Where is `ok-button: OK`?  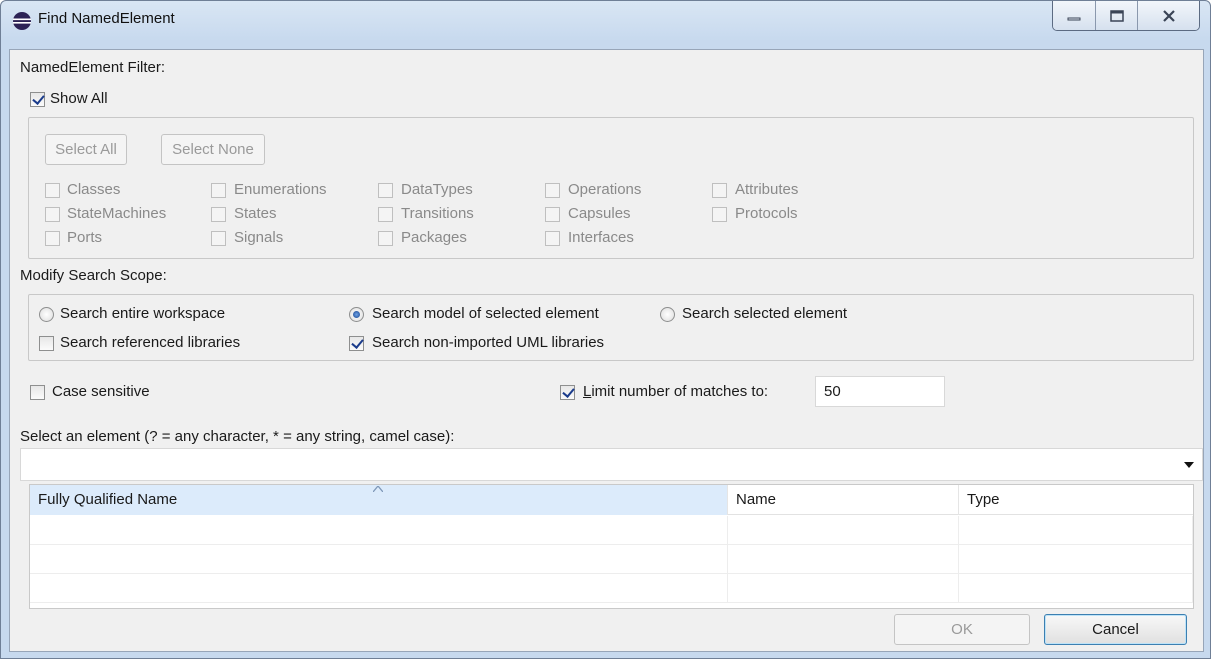
ok-button: OK is located at coordinates (962, 629).